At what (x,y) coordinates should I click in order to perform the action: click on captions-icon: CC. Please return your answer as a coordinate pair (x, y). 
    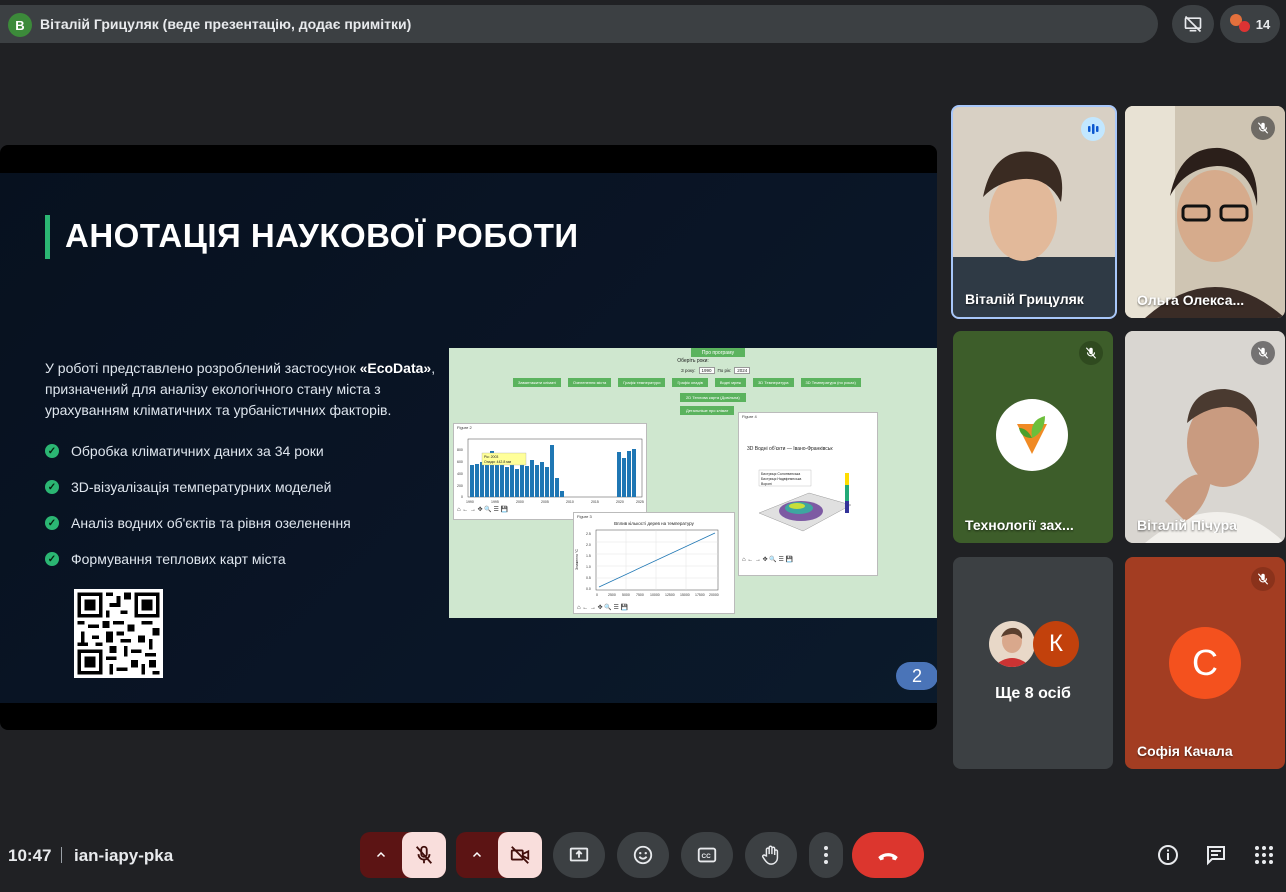
    Looking at the image, I should click on (707, 855).